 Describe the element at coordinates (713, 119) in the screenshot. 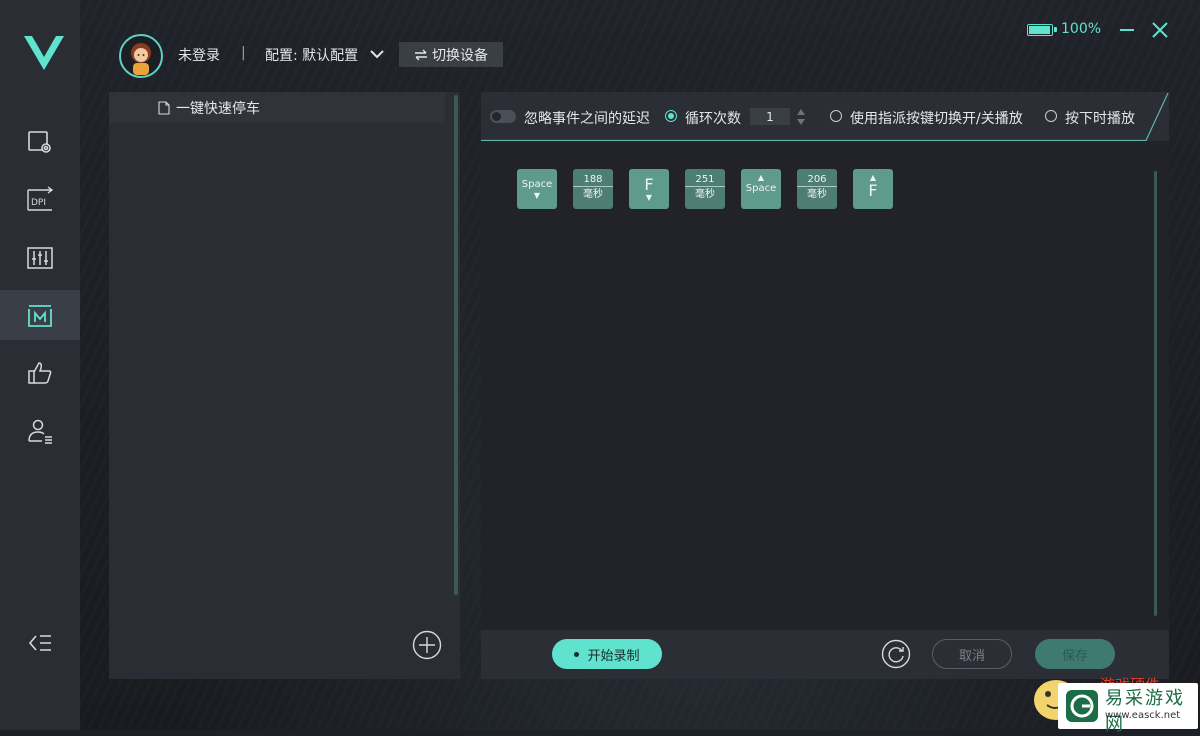

I see `loop-count-label: 循环次数` at that location.